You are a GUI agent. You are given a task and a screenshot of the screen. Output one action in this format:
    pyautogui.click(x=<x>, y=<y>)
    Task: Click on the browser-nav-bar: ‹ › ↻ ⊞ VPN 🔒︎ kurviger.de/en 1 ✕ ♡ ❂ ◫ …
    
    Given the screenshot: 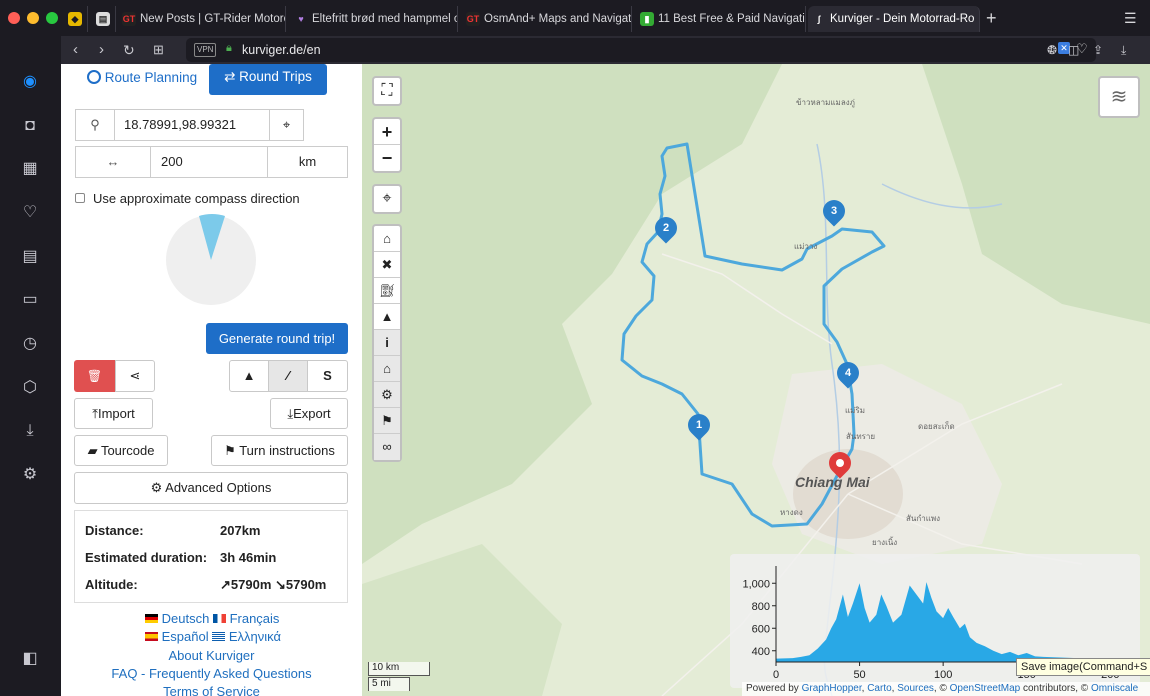 What is the action you would take?
    pyautogui.click(x=605, y=50)
    